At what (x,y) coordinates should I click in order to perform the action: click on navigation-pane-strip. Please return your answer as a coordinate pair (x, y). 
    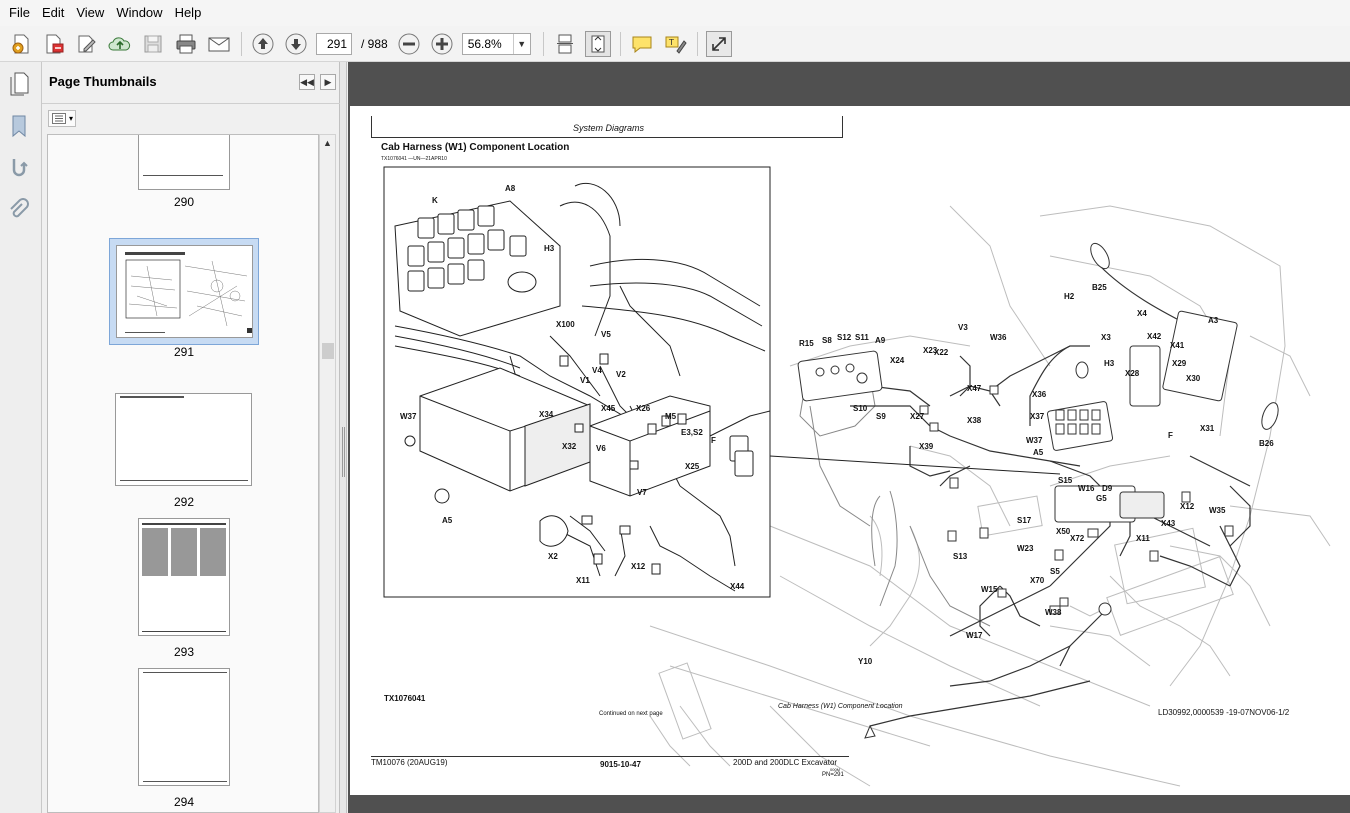
    Looking at the image, I should click on (21, 437).